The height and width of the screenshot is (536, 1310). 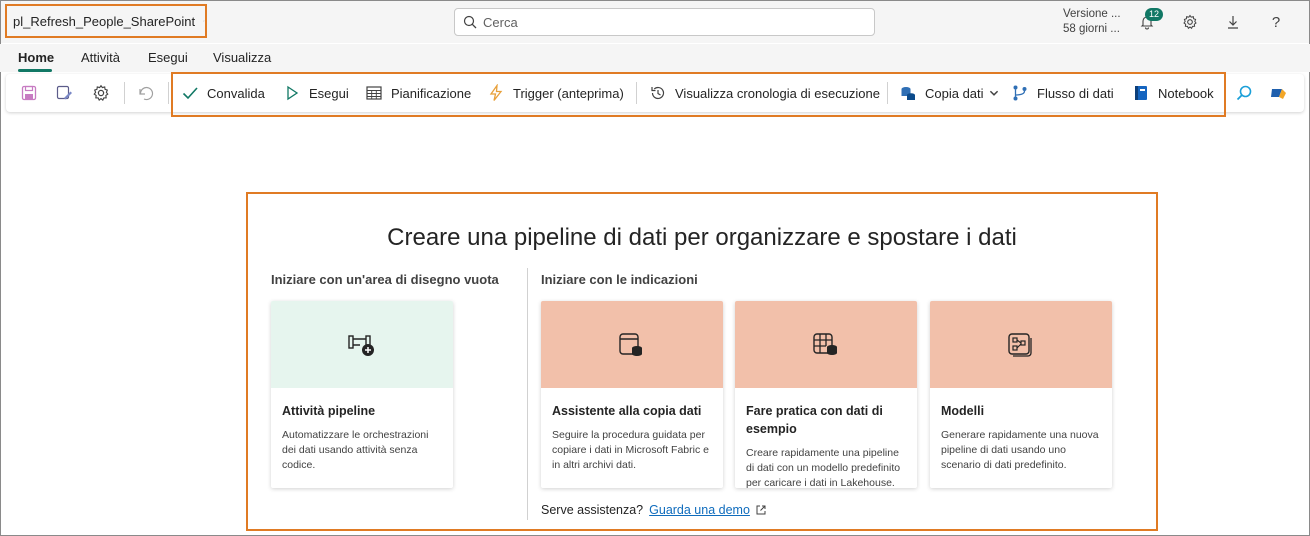 What do you see at coordinates (64, 92) in the screenshot?
I see `save-as-icon` at bounding box center [64, 92].